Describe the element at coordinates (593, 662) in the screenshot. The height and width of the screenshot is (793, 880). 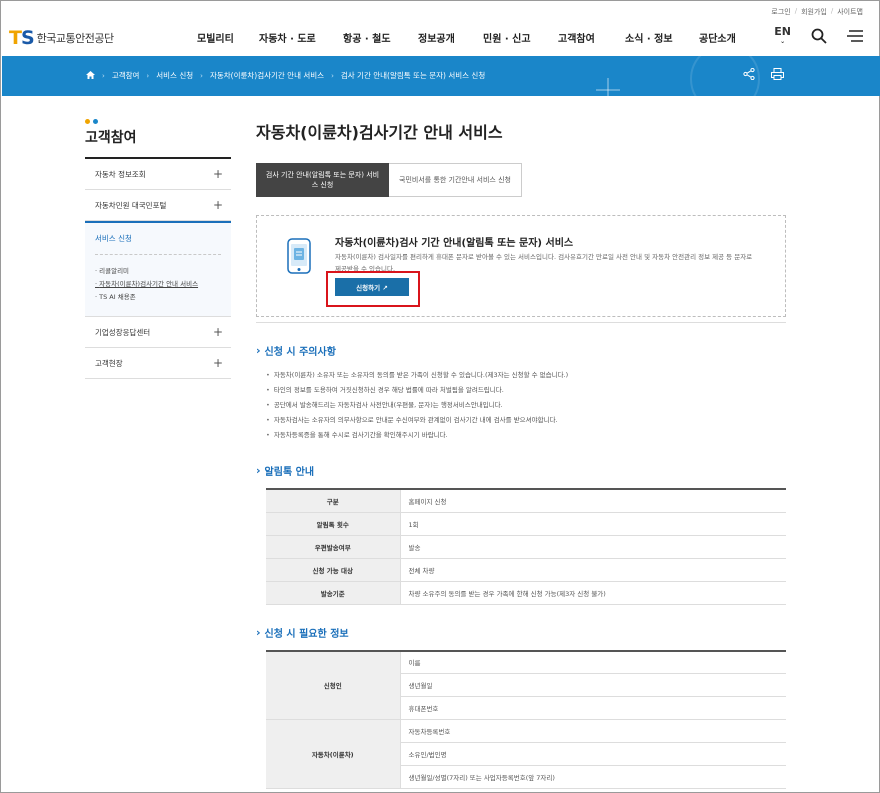
I see `table-cell: 이름` at that location.